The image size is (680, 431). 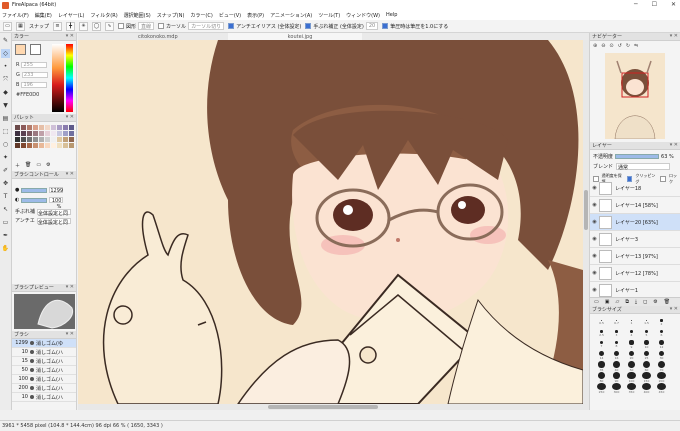 What do you see at coordinates (646, 377) in the screenshot?
I see `brush-size-cell: 150` at bounding box center [646, 377].